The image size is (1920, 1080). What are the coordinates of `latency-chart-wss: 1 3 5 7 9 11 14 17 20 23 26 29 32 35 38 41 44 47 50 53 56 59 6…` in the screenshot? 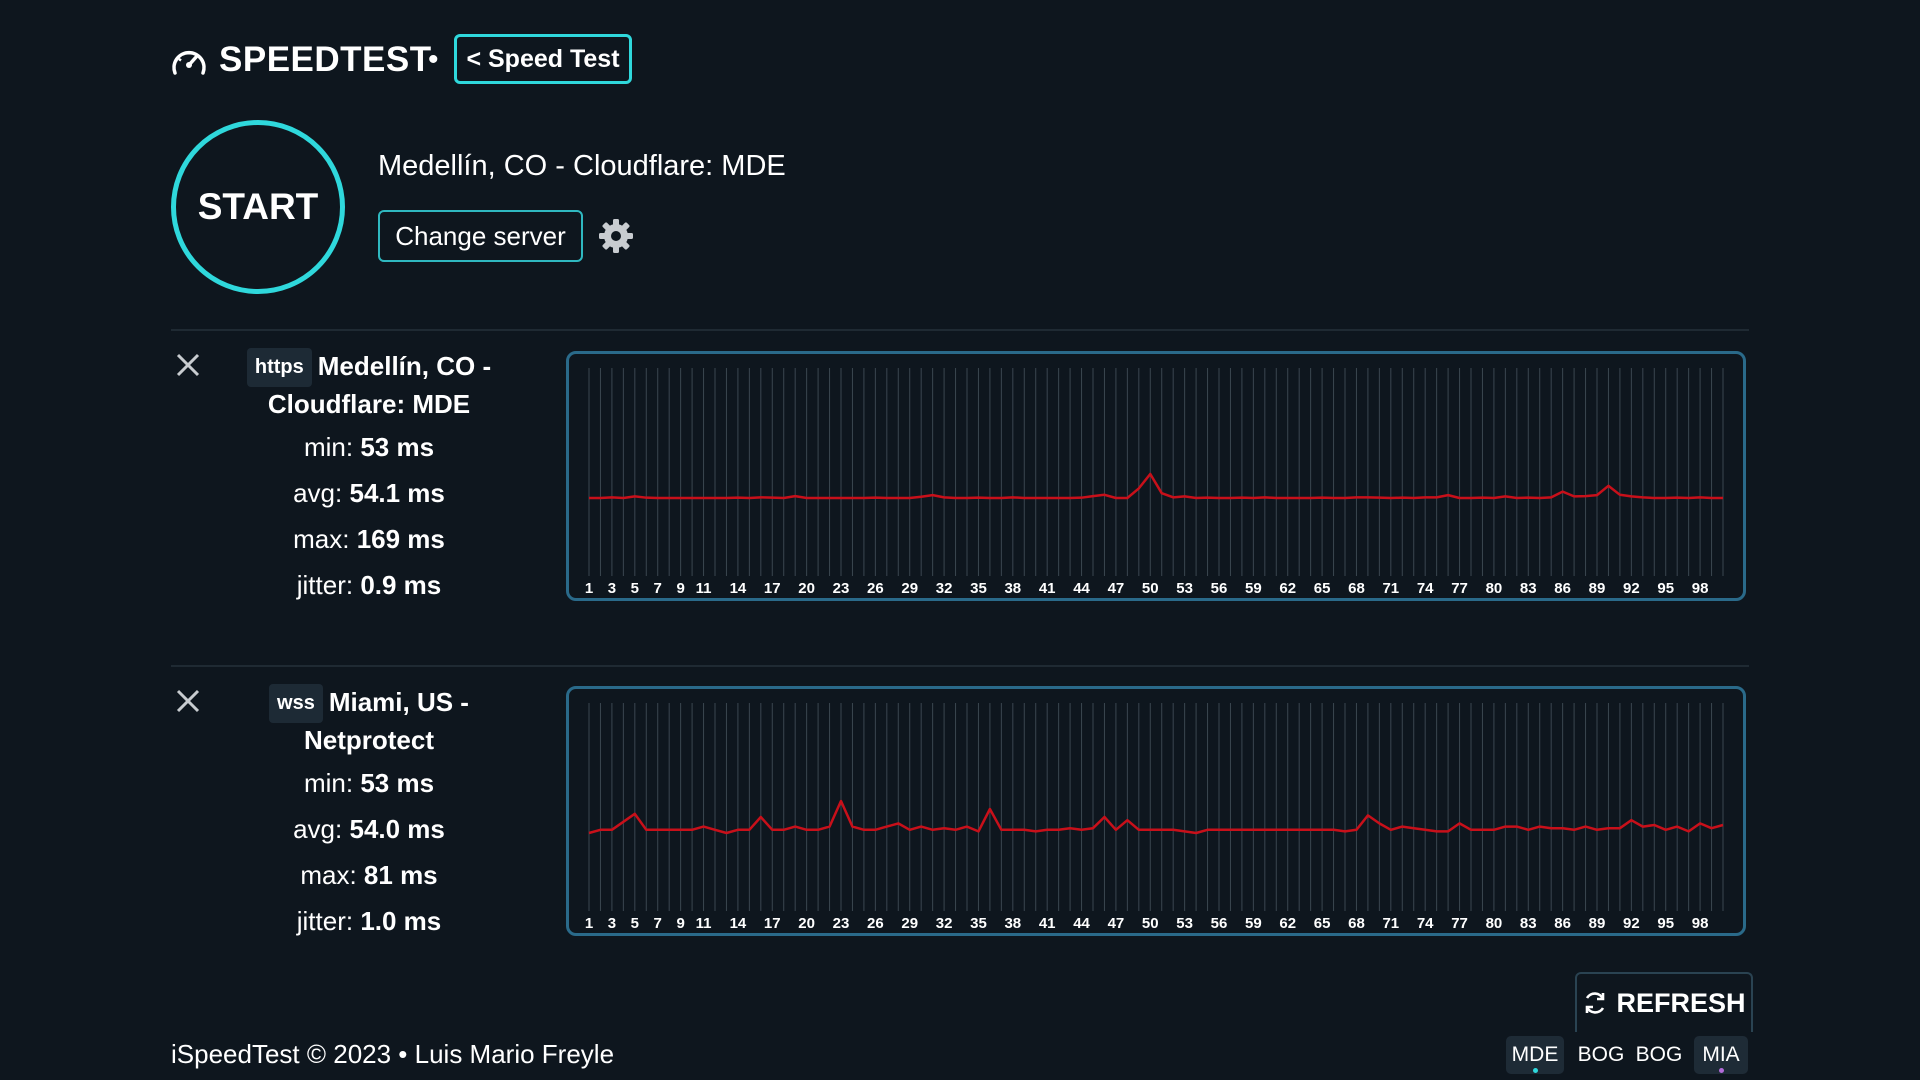 It's located at (1156, 811).